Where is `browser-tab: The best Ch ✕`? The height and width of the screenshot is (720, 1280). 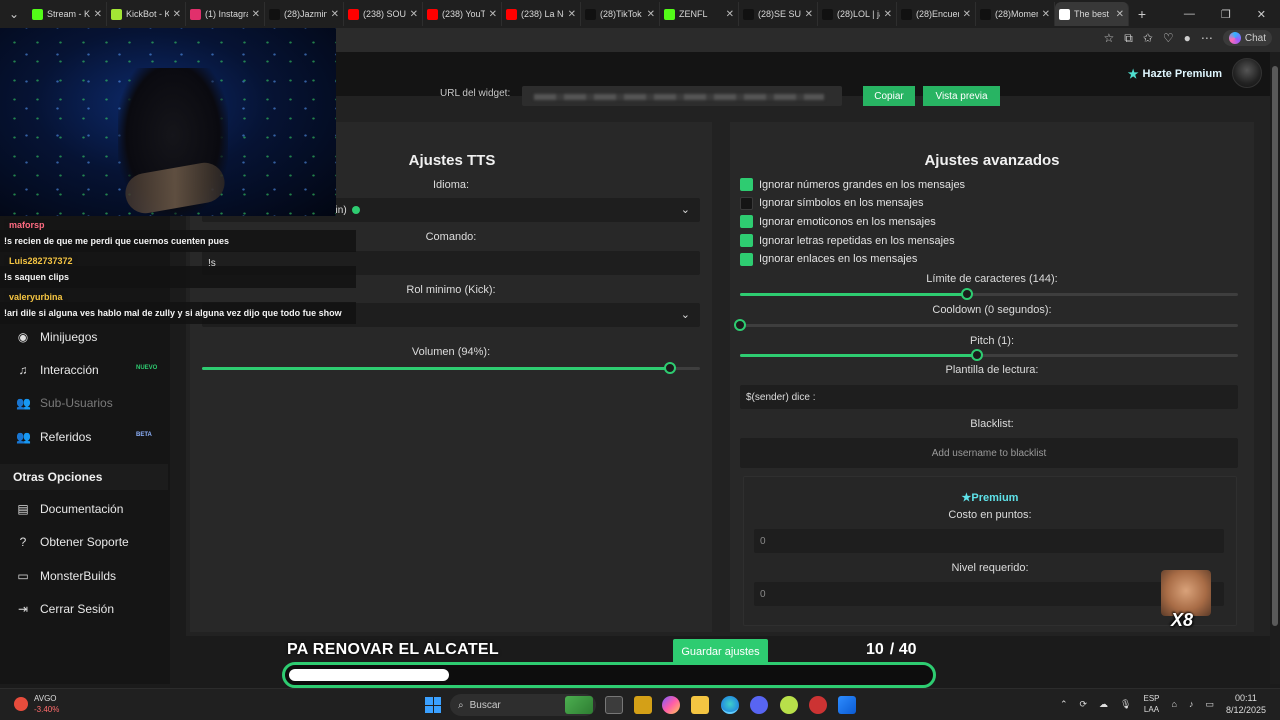
browser-tab: The best Ch ✕ is located at coordinates (1092, 14).